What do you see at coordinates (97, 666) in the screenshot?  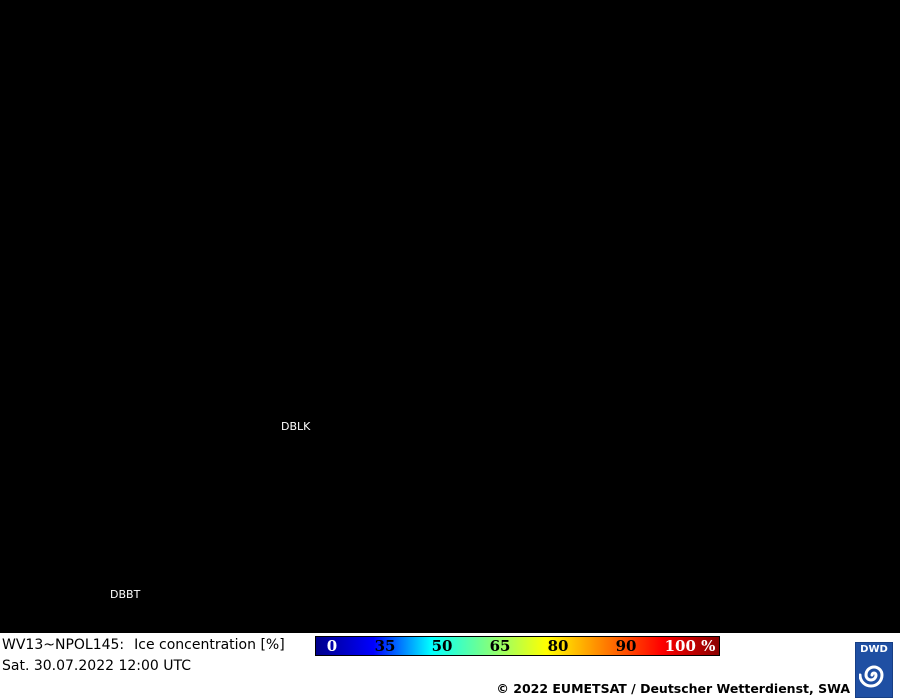 I see `valid-datetime: Sat. 30.07.2022 12:00 UTC` at bounding box center [97, 666].